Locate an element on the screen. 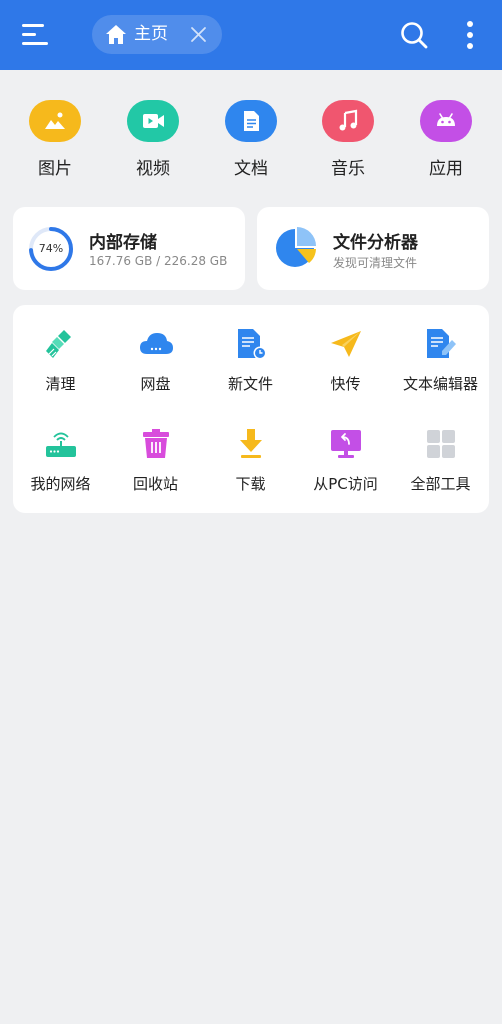 This screenshot has height=1024, width=502. category-videos: 视频 is located at coordinates (153, 140).